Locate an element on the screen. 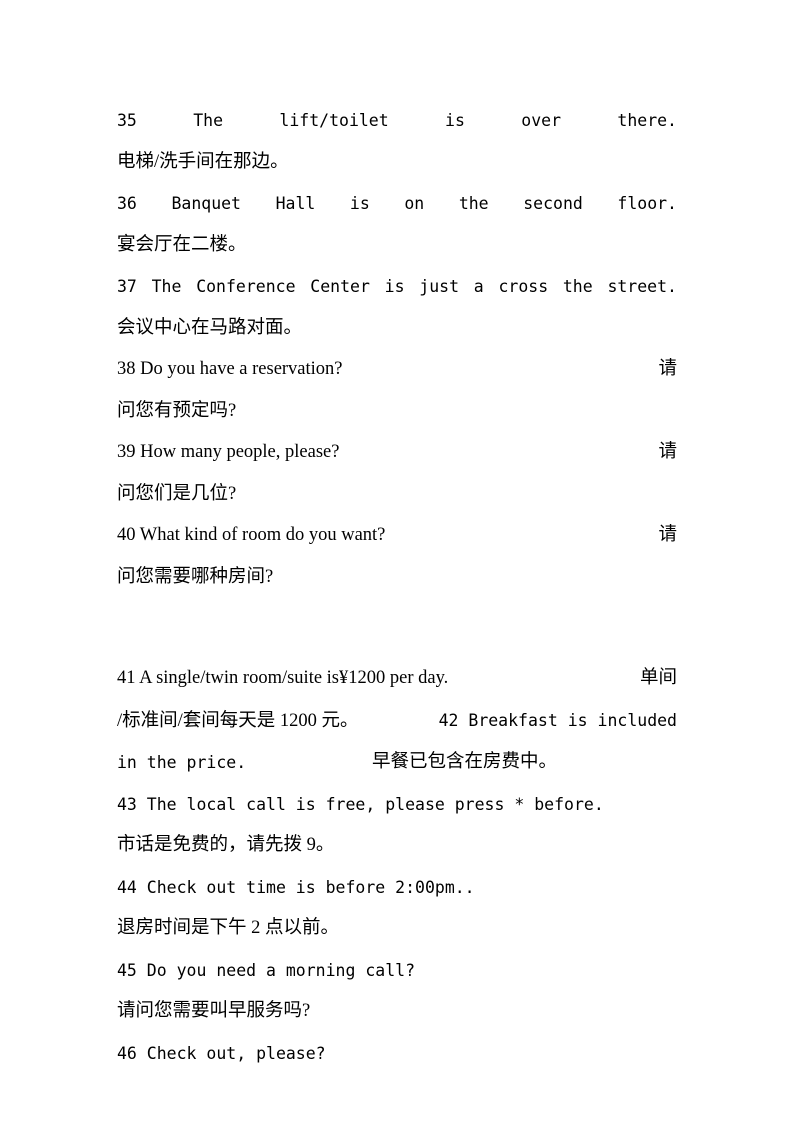 Image resolution: width=794 pixels, height=1123 pixels. entry-37-word-9: street. is located at coordinates (642, 286).